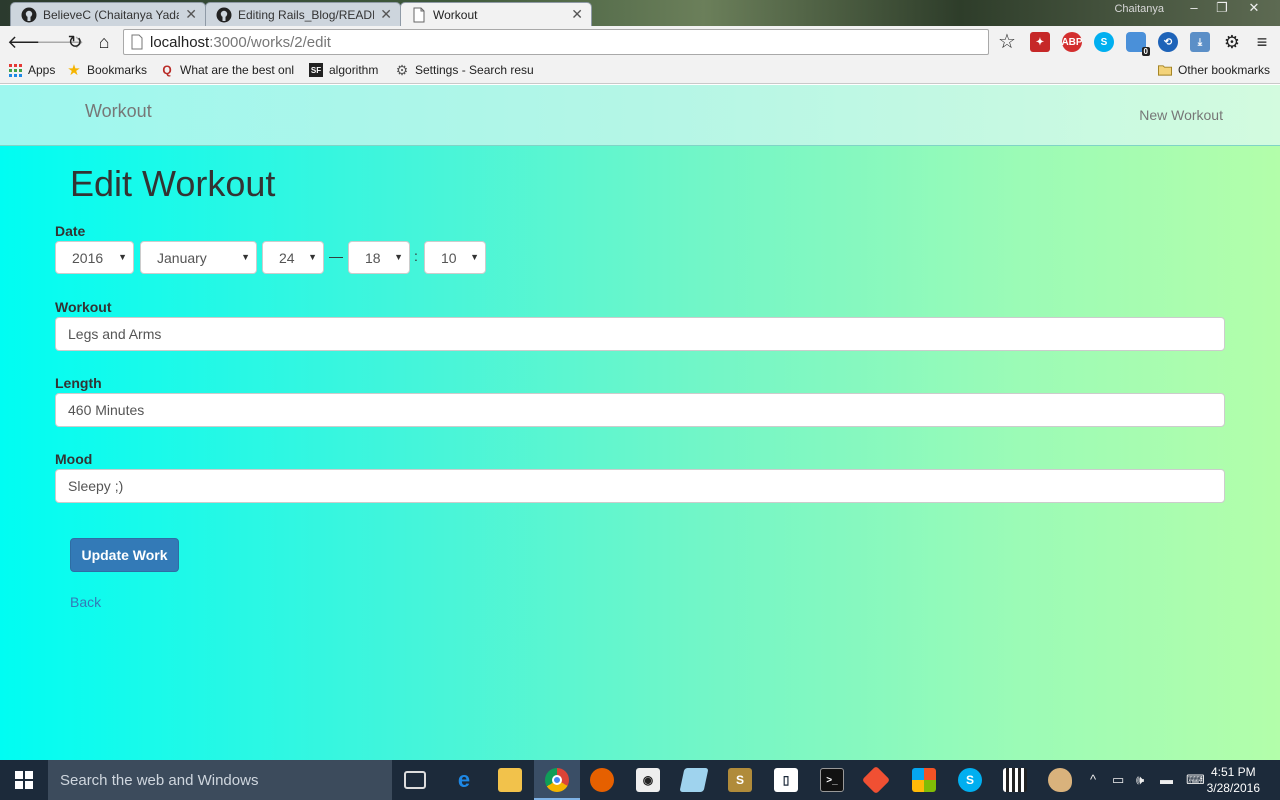  I want to click on maximize-icon: ❐, so click(1222, 9).